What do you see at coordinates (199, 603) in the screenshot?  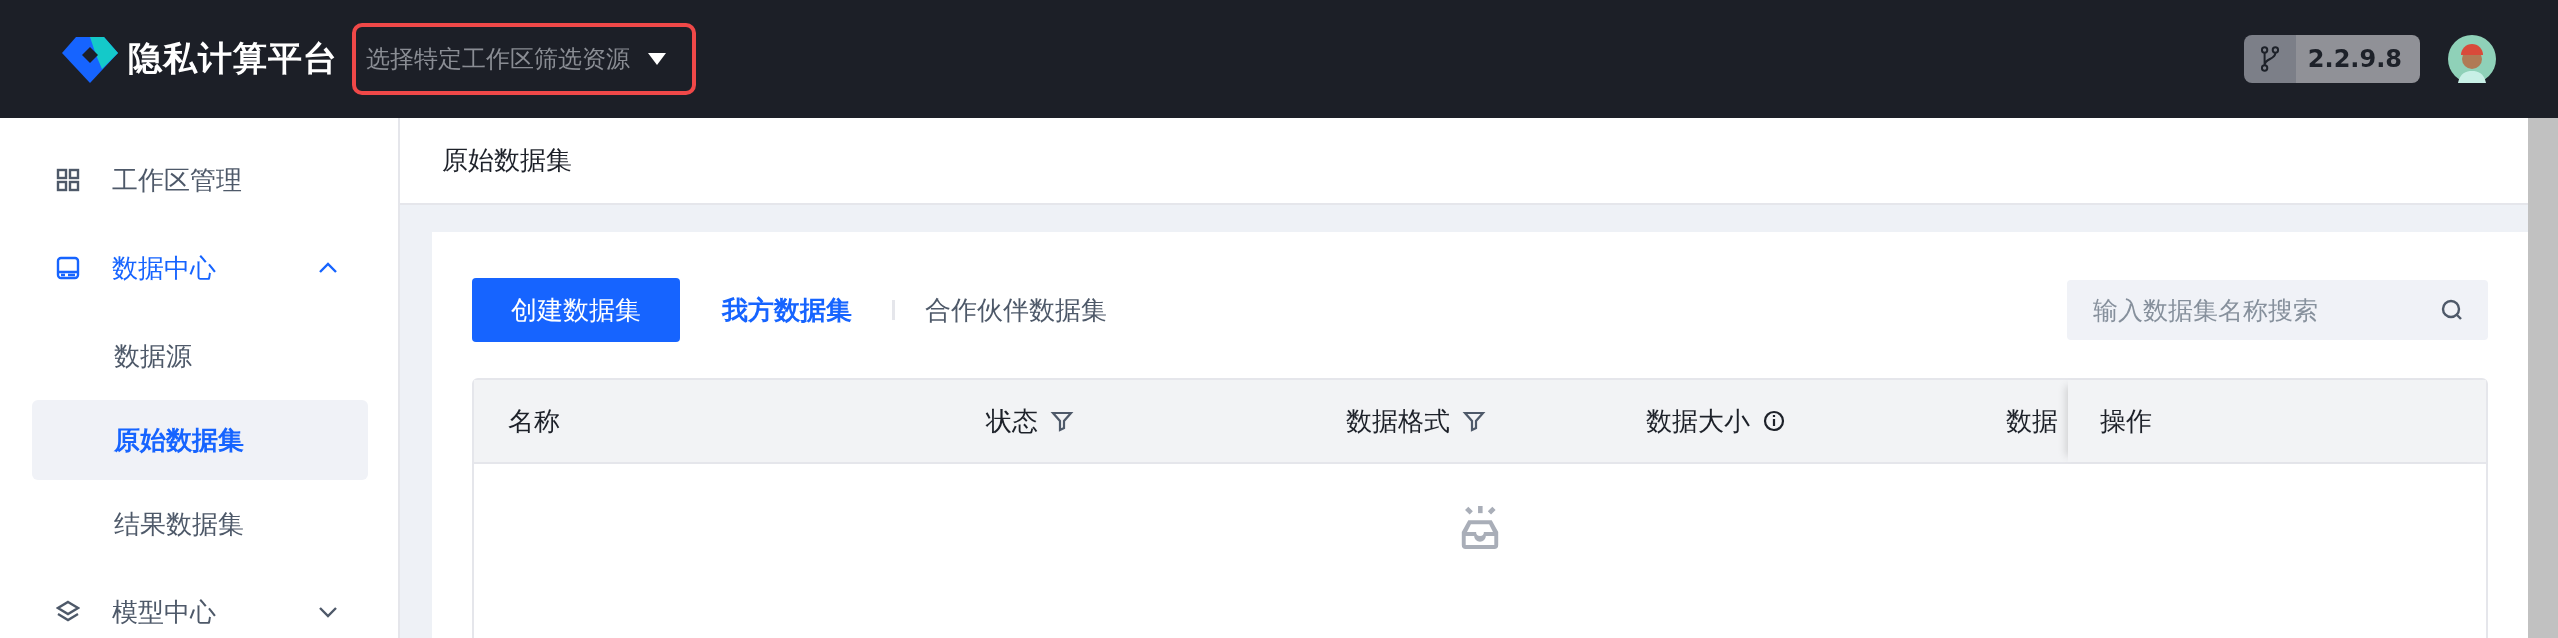 I see `sidebar-item: 模型中心` at bounding box center [199, 603].